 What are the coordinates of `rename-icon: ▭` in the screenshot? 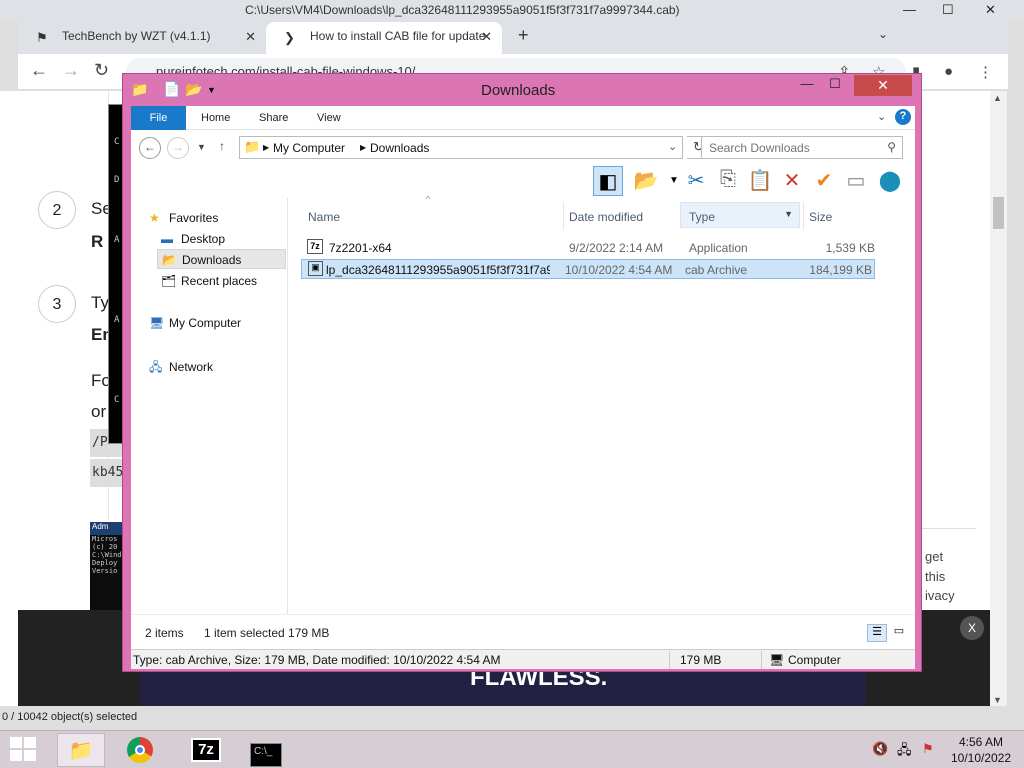 It's located at (856, 181).